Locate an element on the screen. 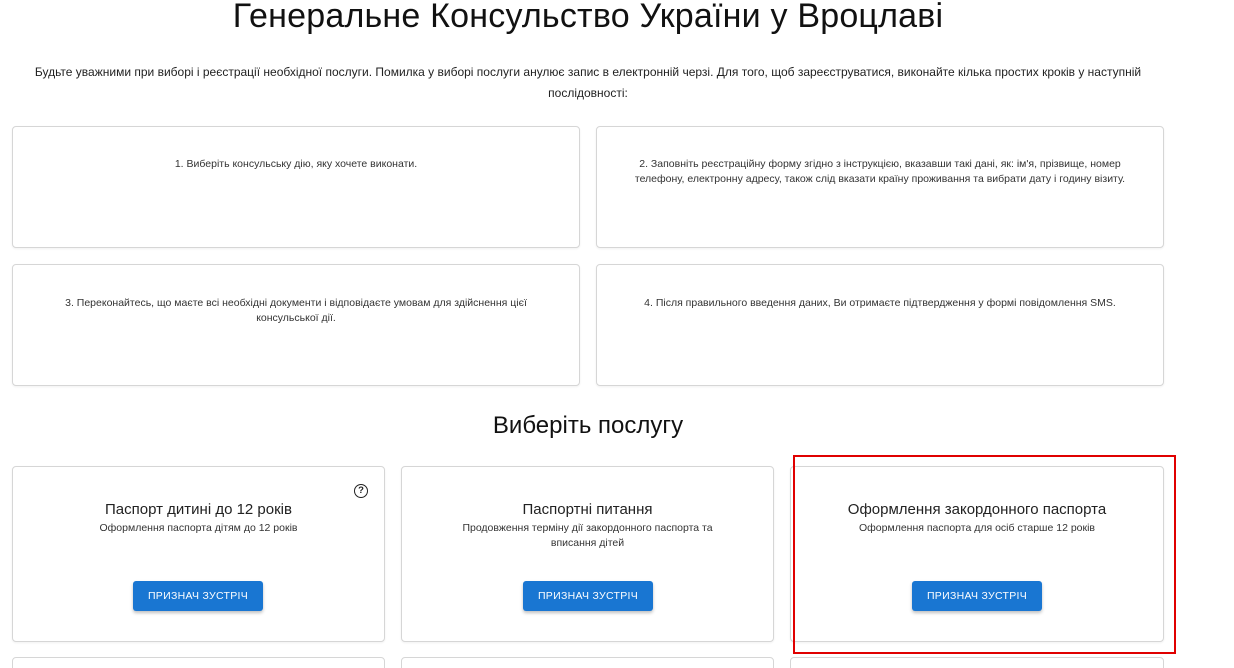 The height and width of the screenshot is (668, 1234). service-title: Паспортні питання is located at coordinates (587, 509).